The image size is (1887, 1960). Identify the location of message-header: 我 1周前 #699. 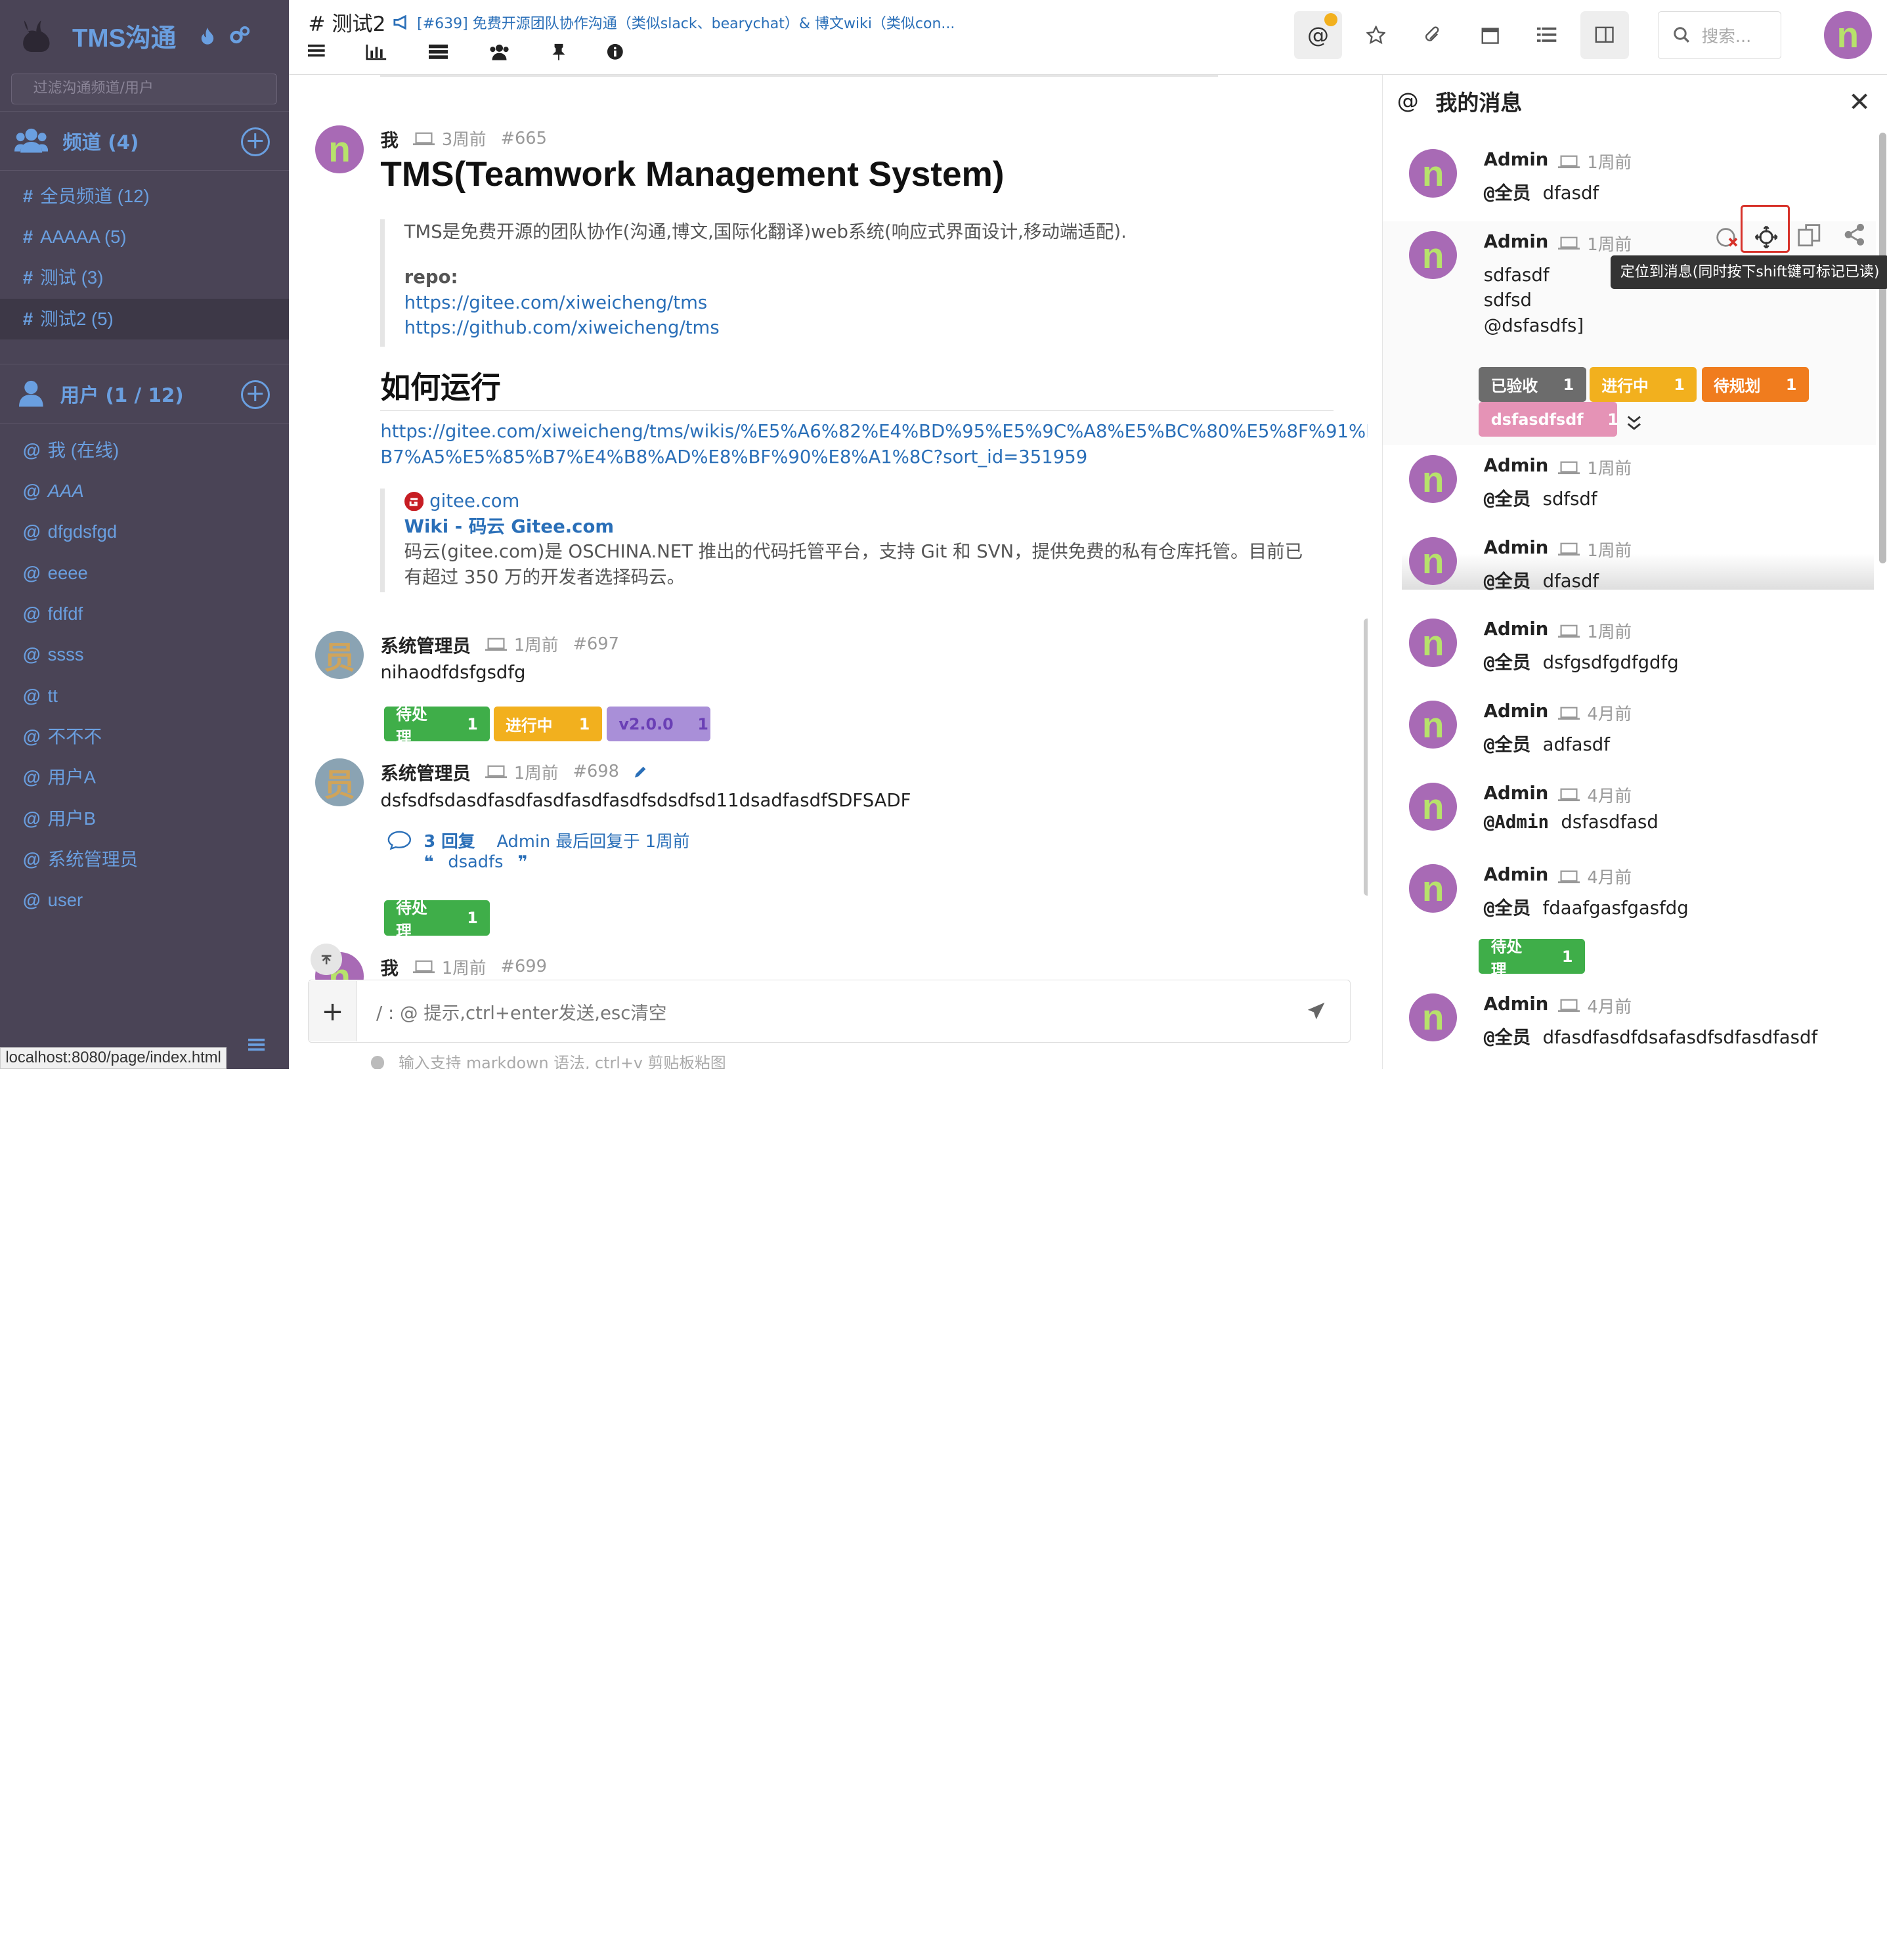
(464, 967).